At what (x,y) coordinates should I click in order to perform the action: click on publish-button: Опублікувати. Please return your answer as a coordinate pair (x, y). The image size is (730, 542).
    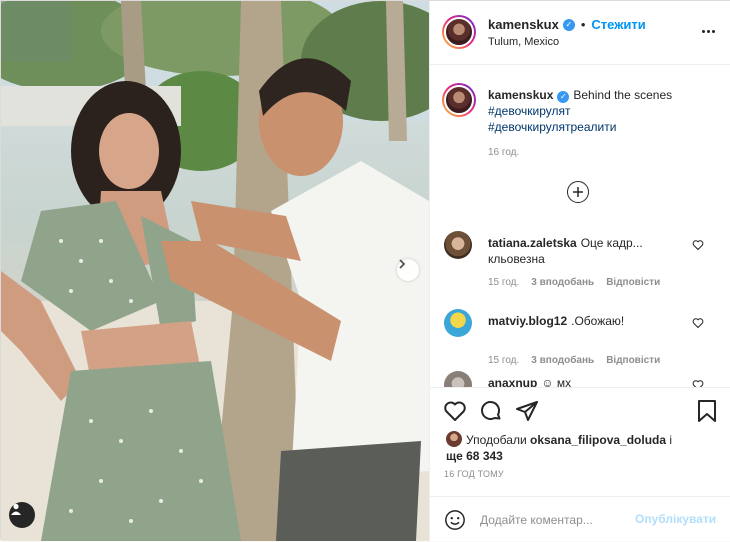
    Looking at the image, I should click on (675, 519).